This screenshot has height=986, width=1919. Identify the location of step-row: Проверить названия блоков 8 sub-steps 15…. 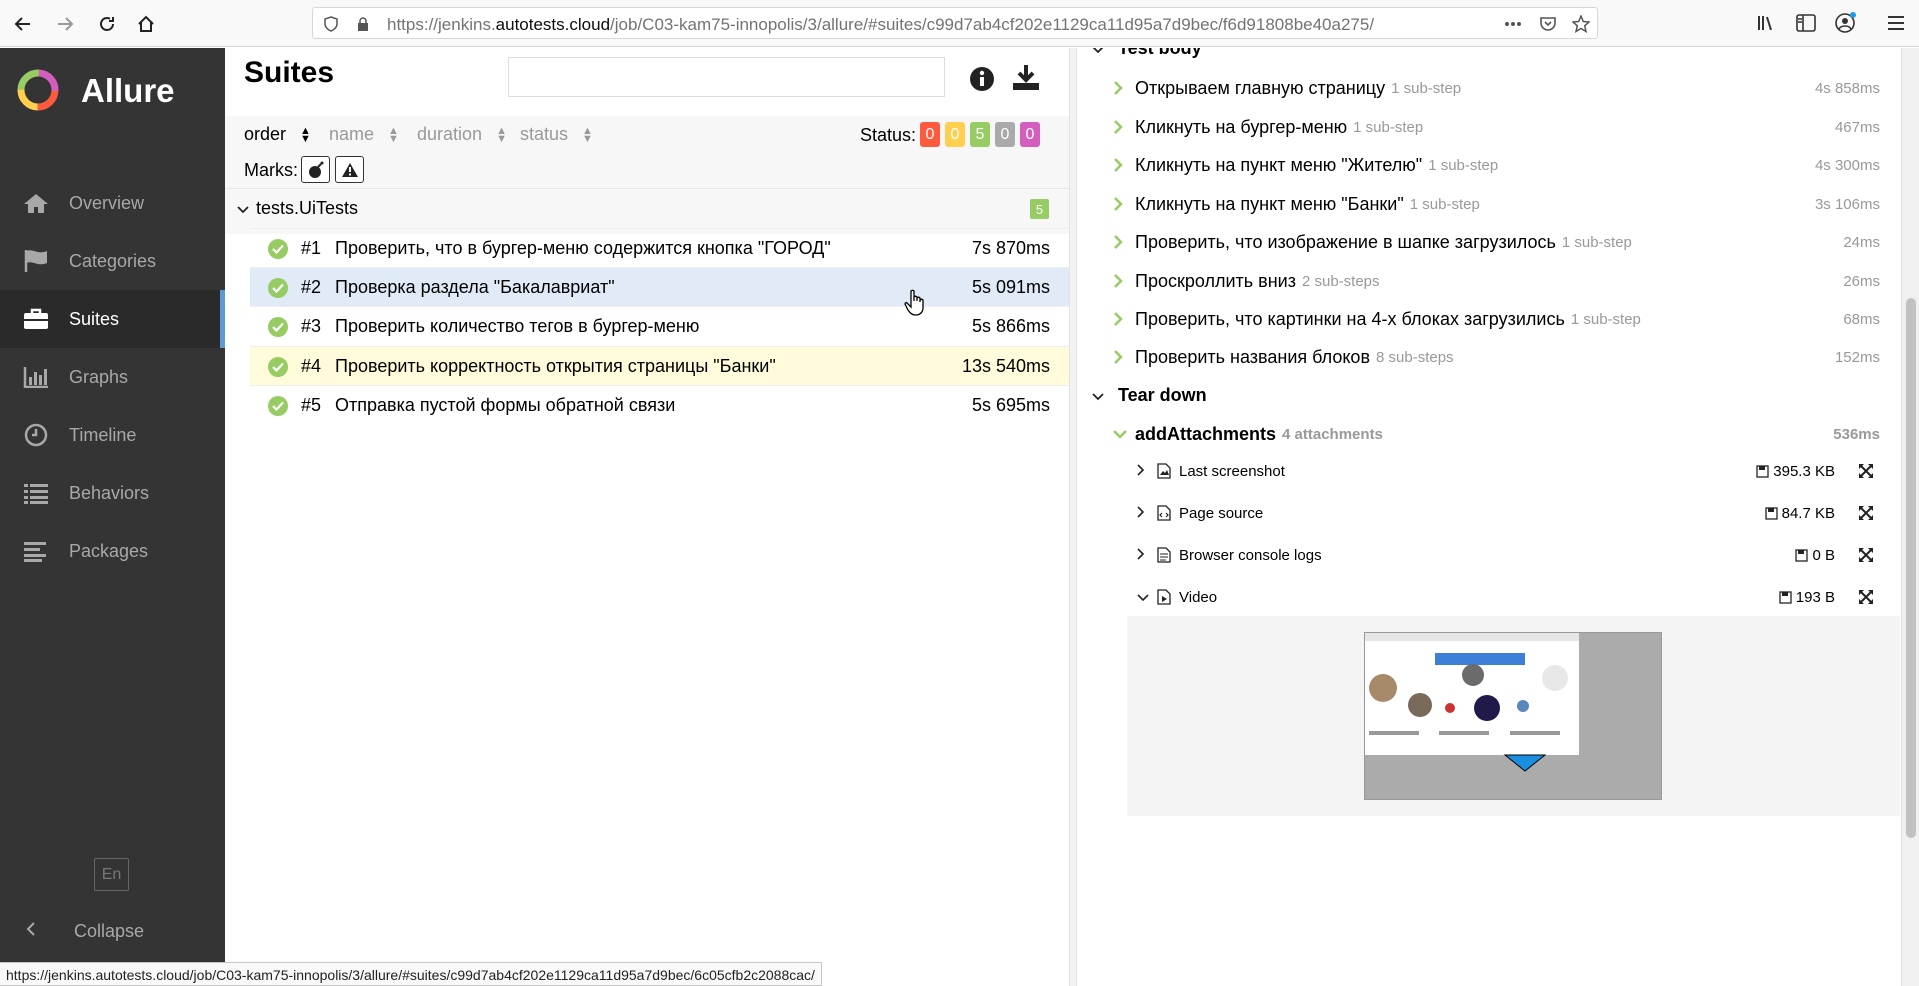
(1496, 357).